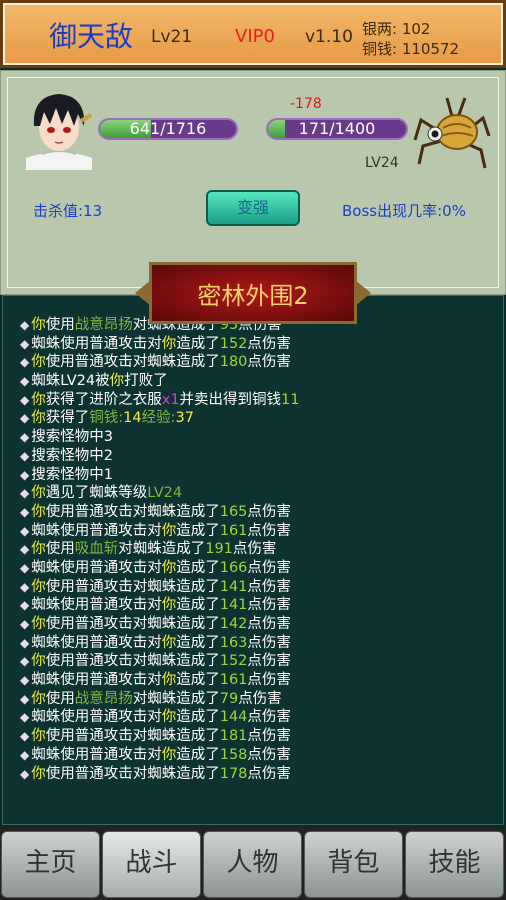 Image resolution: width=506 pixels, height=900 pixels. I want to click on vip-level: VIP0, so click(255, 36).